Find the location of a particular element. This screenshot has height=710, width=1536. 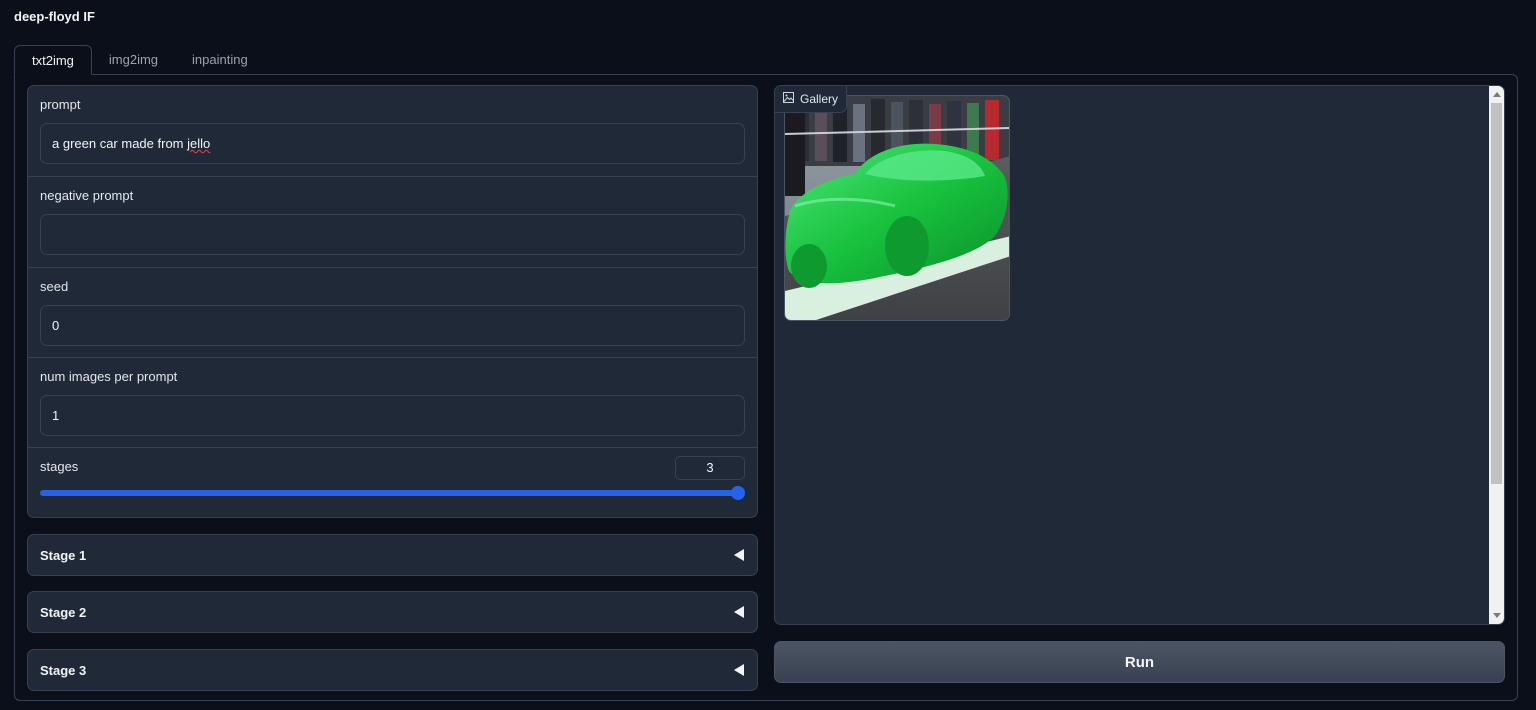

tab-bar: txt2img img2img inpainting is located at coordinates (139, 60).